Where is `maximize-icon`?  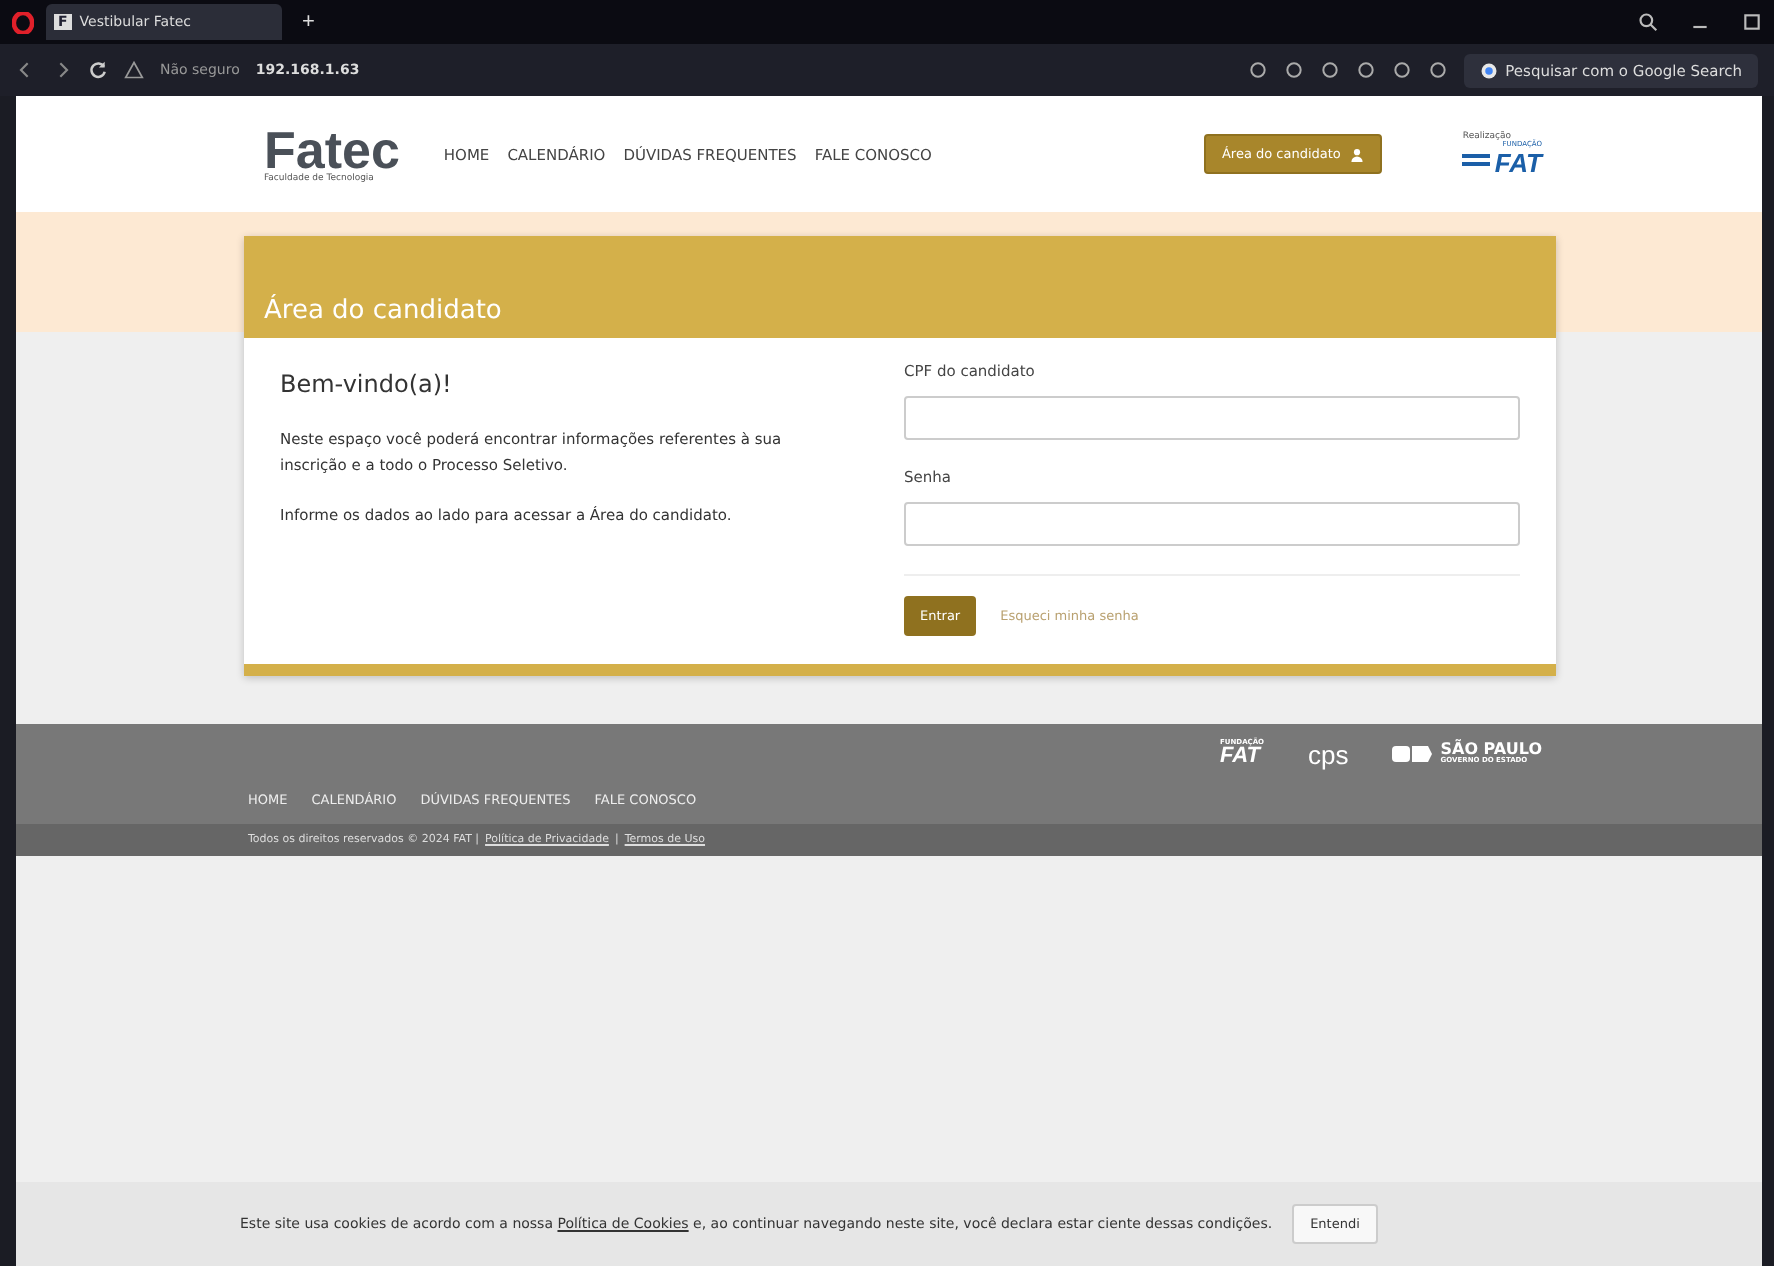
maximize-icon is located at coordinates (1752, 22).